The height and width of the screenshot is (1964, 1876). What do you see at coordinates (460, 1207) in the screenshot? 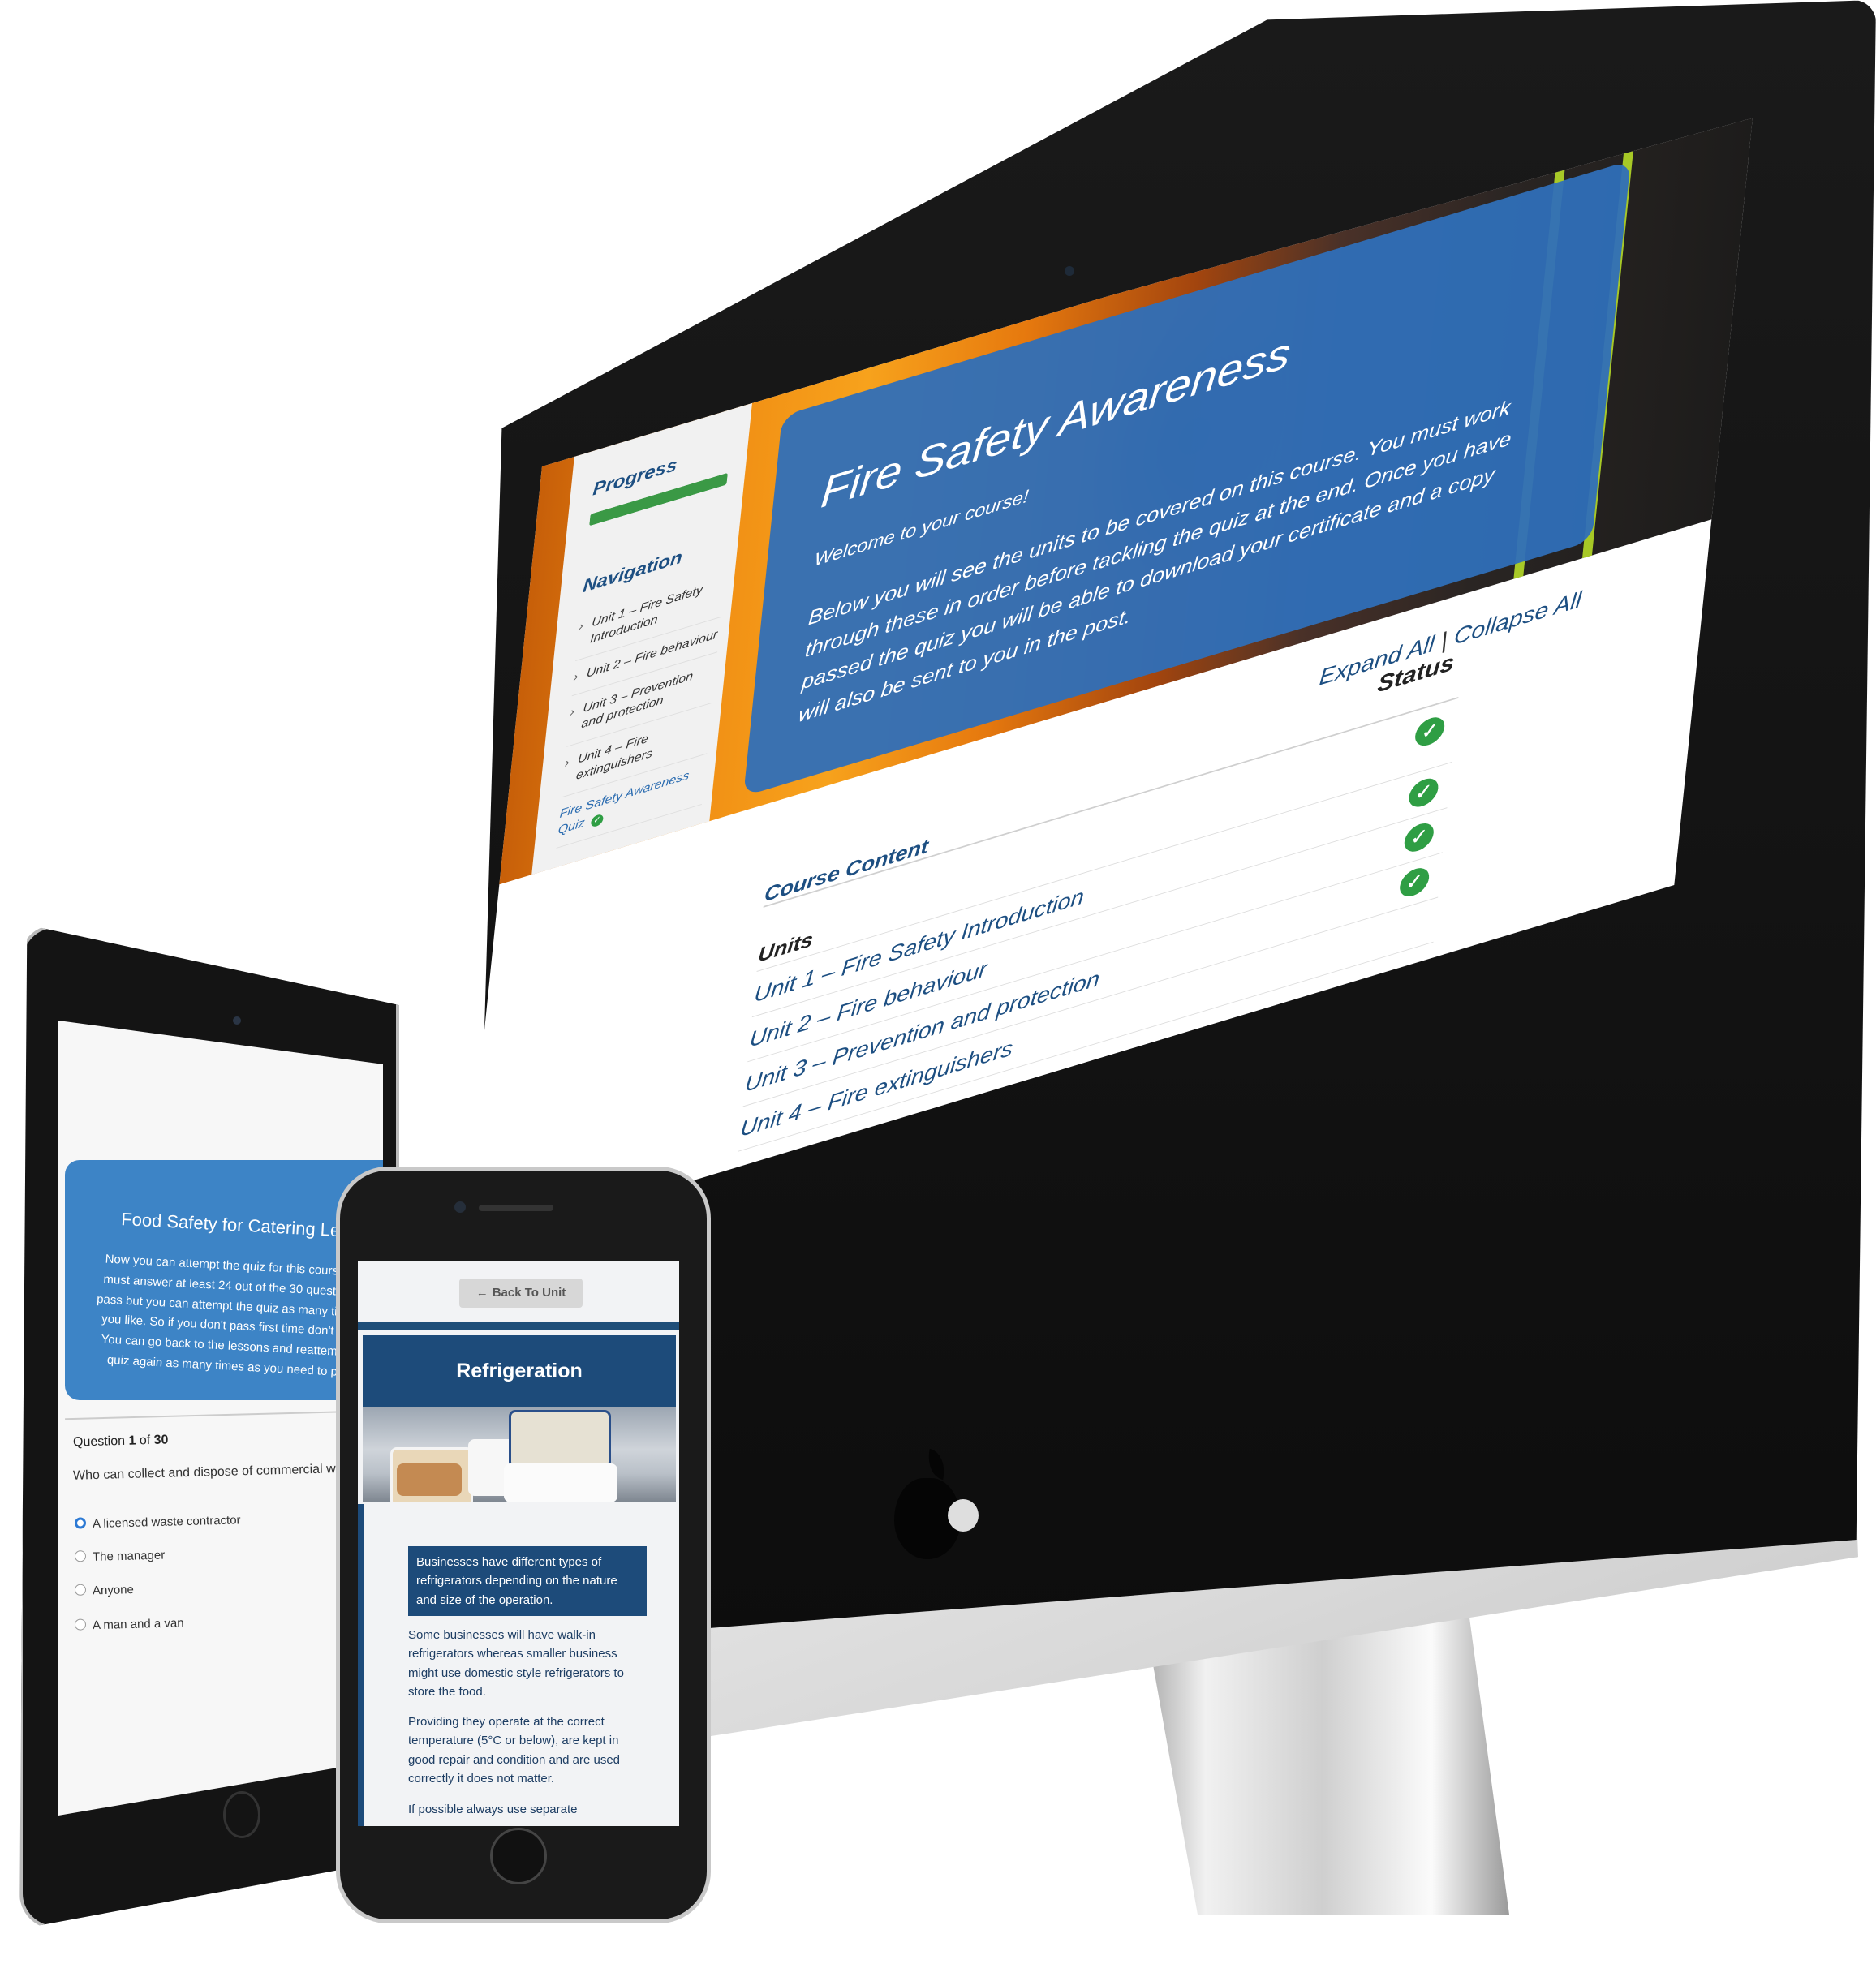
I see `phone-camera` at bounding box center [460, 1207].